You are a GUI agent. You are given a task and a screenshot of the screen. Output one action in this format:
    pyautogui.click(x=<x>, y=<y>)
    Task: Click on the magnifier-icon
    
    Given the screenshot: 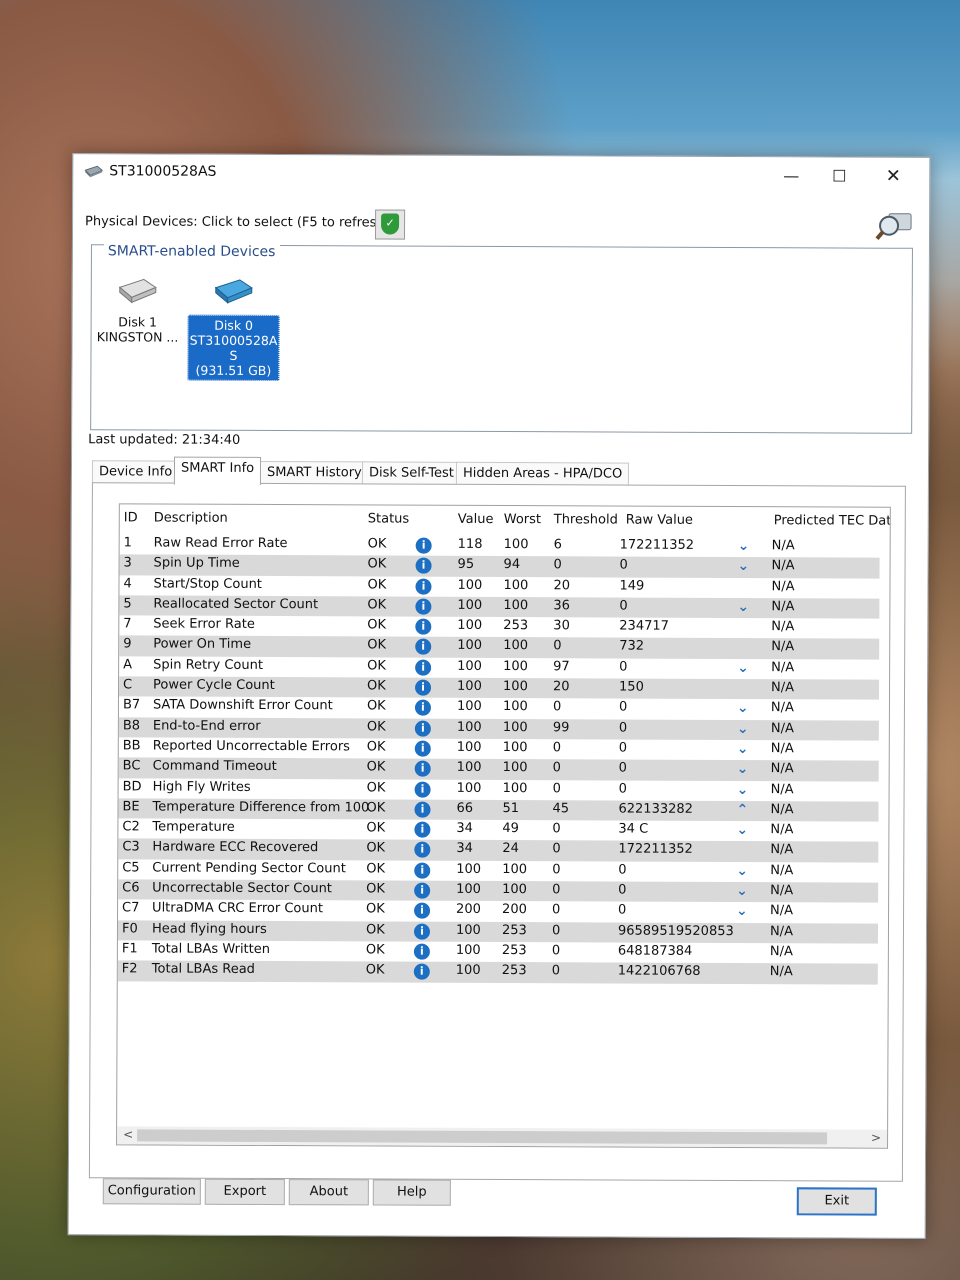 What is the action you would take?
    pyautogui.click(x=895, y=225)
    